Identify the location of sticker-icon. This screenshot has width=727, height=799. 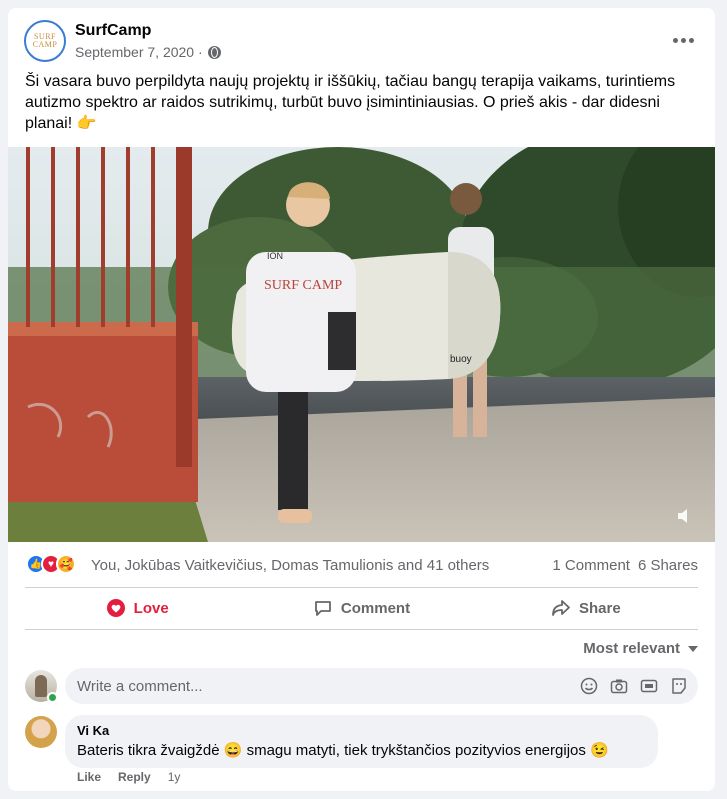
(679, 686).